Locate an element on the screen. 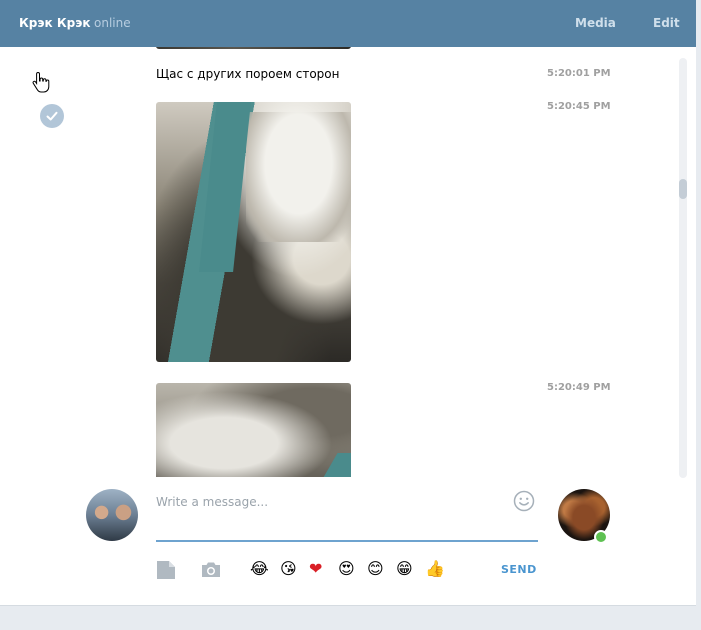 Image resolution: width=701 pixels, height=630 pixels. message-time: 5:20:49 PM is located at coordinates (579, 387).